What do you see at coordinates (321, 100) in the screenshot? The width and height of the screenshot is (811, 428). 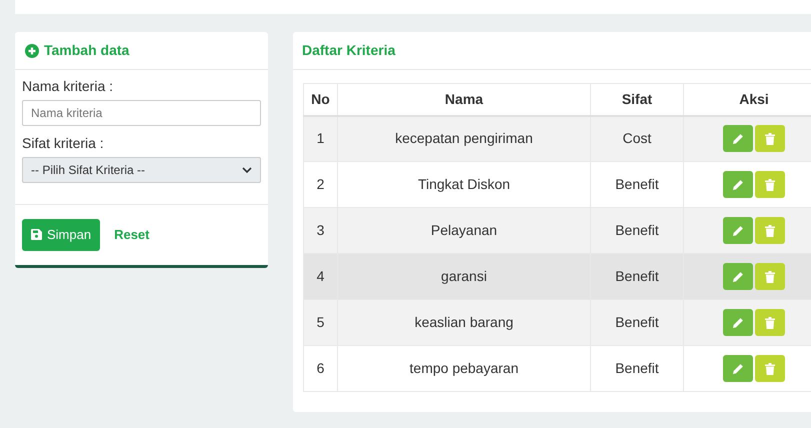 I see `column-header: No` at bounding box center [321, 100].